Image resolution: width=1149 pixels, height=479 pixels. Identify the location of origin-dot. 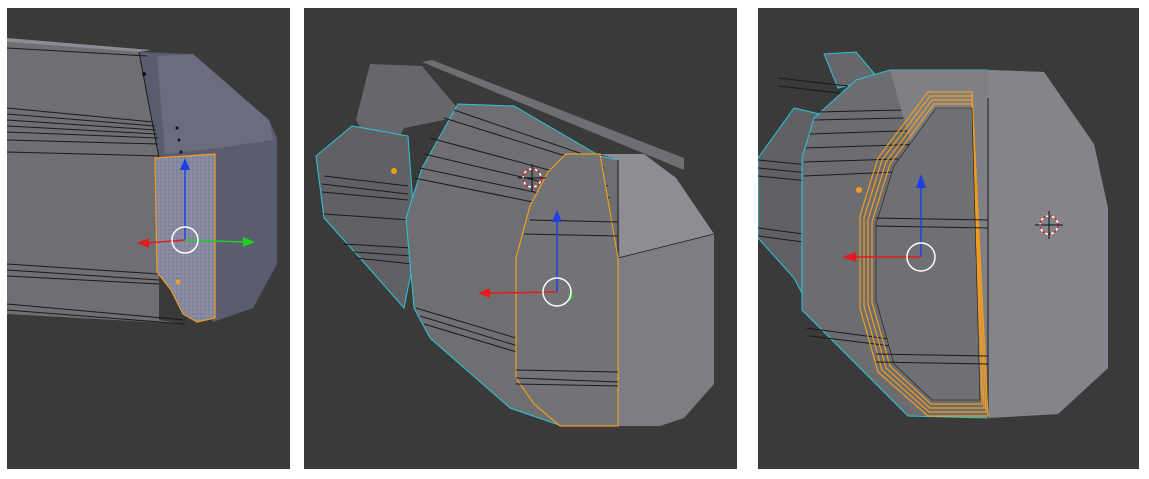
(178, 282).